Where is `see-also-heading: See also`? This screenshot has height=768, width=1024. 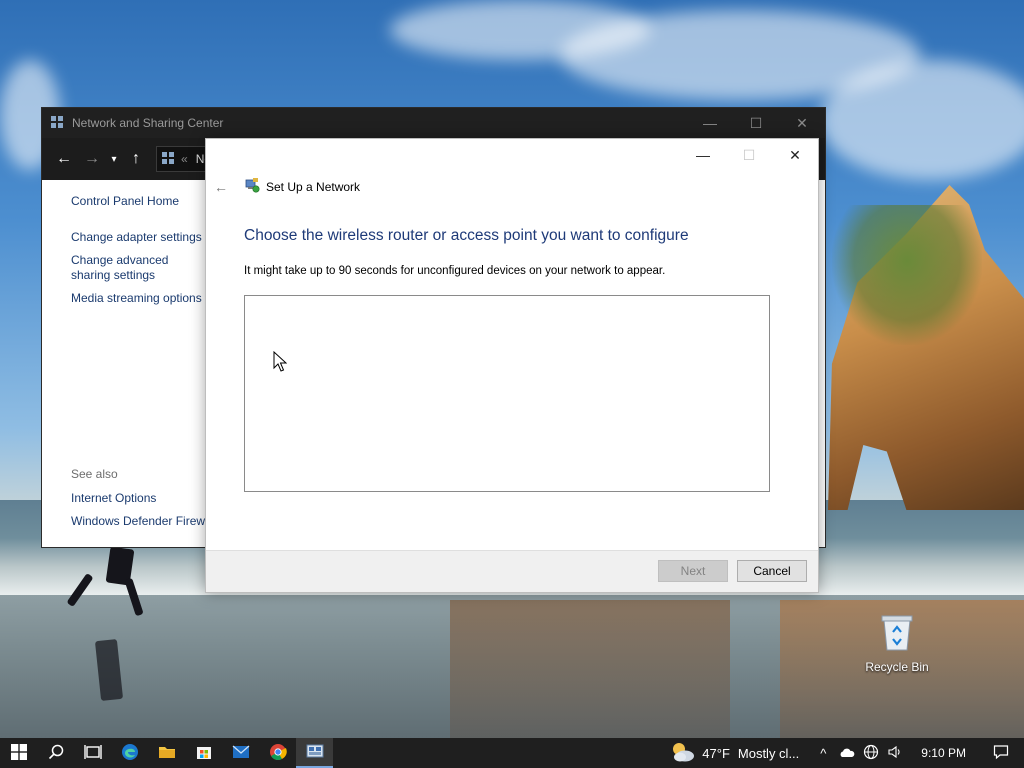 see-also-heading: See also is located at coordinates (94, 474).